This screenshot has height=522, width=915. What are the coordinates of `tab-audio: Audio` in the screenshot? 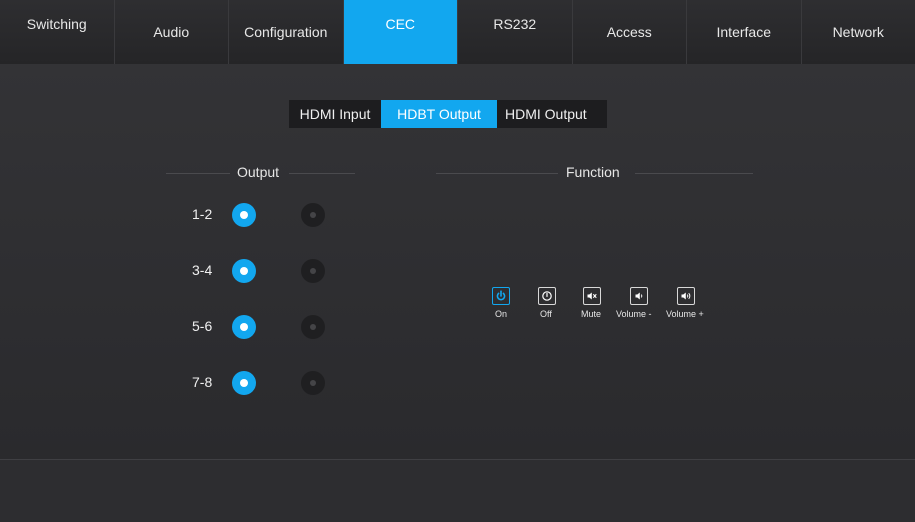 It's located at (172, 32).